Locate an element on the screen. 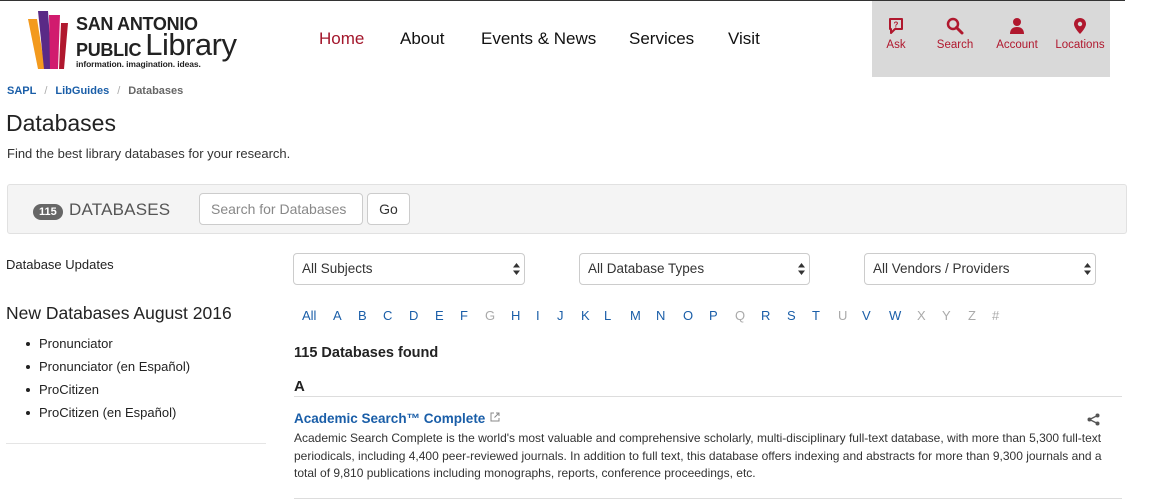 The height and width of the screenshot is (501, 1152). alpha-filter-i: I is located at coordinates (538, 315).